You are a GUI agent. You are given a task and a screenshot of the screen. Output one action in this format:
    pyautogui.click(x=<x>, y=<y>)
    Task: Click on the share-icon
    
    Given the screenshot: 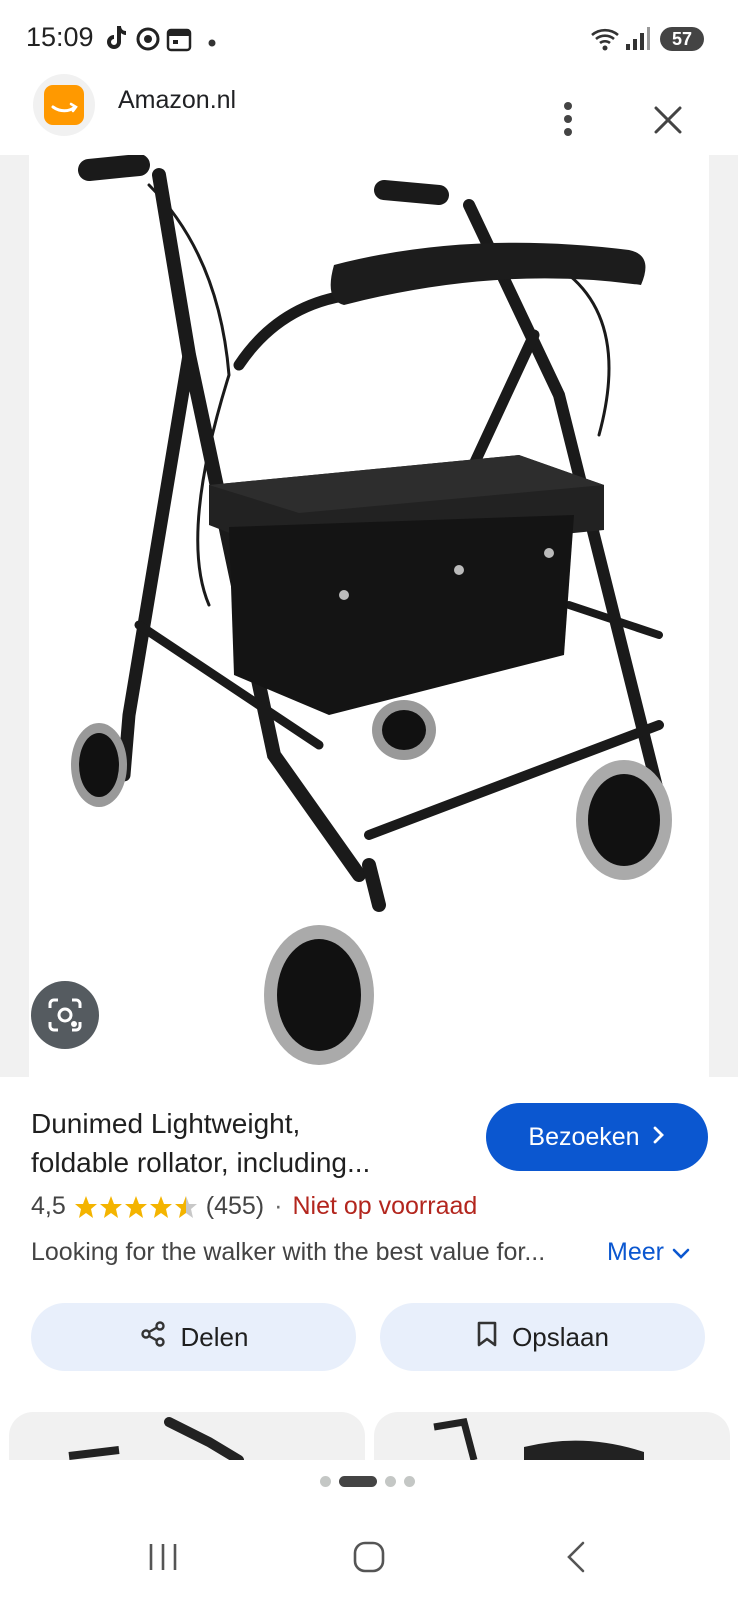 What is the action you would take?
    pyautogui.click(x=153, y=1337)
    